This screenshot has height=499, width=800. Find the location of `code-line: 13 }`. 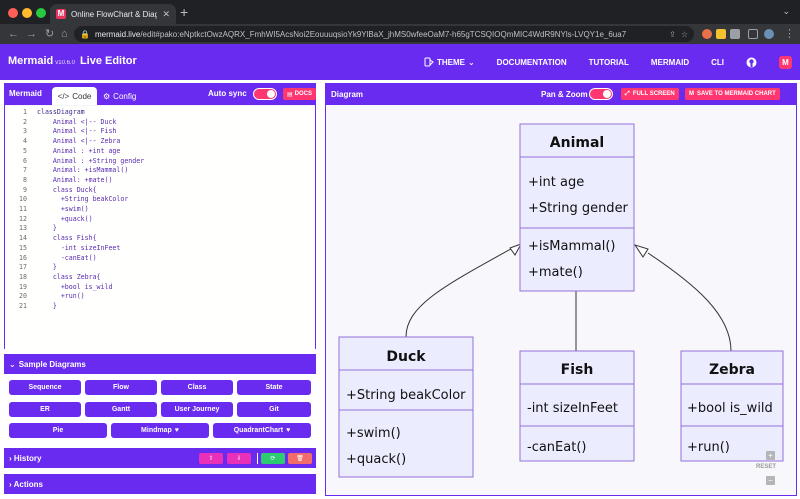

code-line: 13 } is located at coordinates (160, 229).